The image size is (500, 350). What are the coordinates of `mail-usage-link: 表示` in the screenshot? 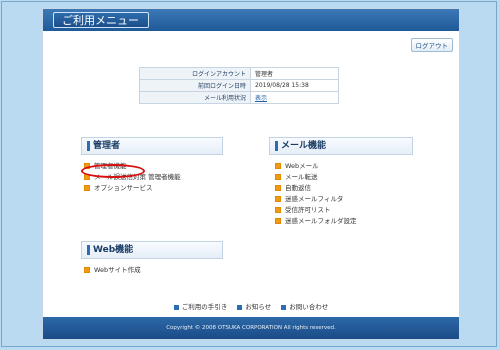 It's located at (261, 98).